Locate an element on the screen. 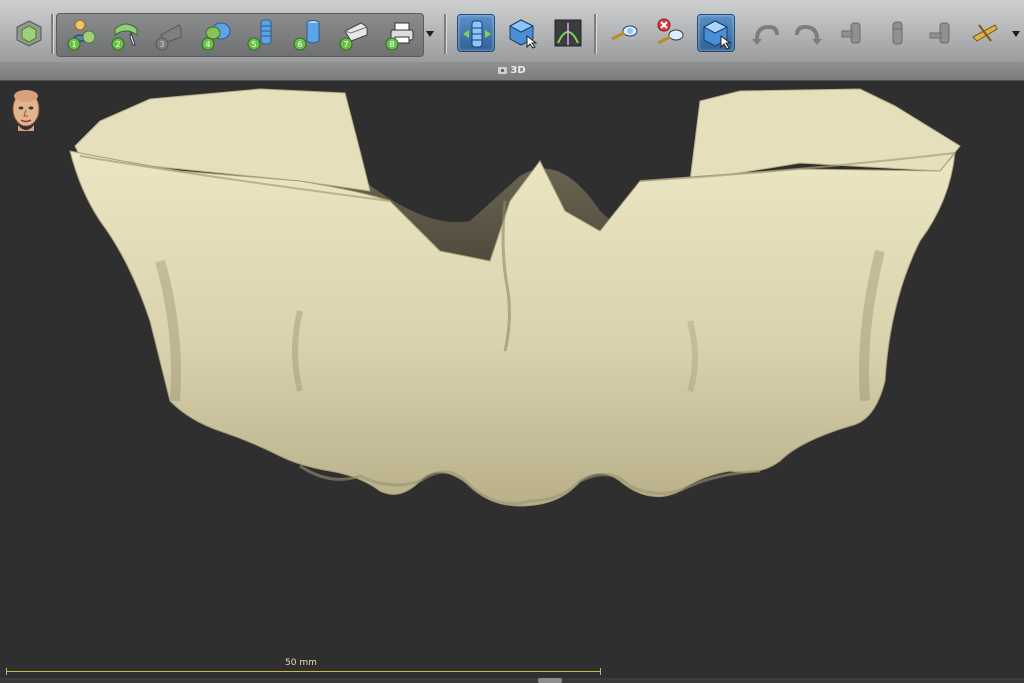  implant-gray-1-icon is located at coordinates (851, 33).